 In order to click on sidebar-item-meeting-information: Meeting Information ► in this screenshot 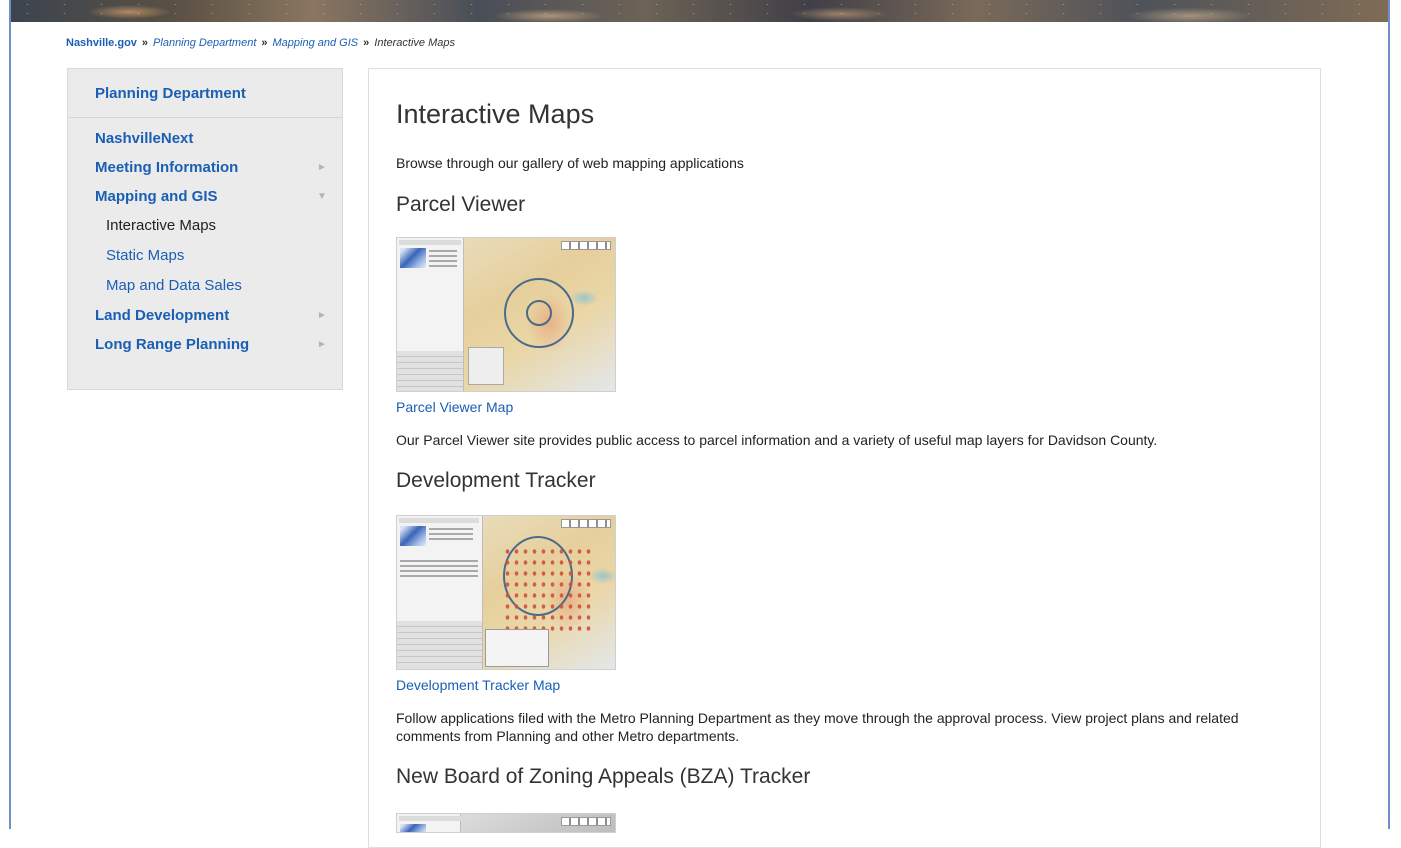, I will do `click(205, 167)`.